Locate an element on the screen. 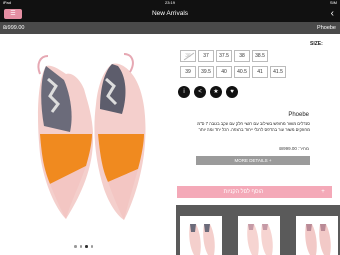 This screenshot has height=255, width=340. page-title: New Arrivals is located at coordinates (170, 13).